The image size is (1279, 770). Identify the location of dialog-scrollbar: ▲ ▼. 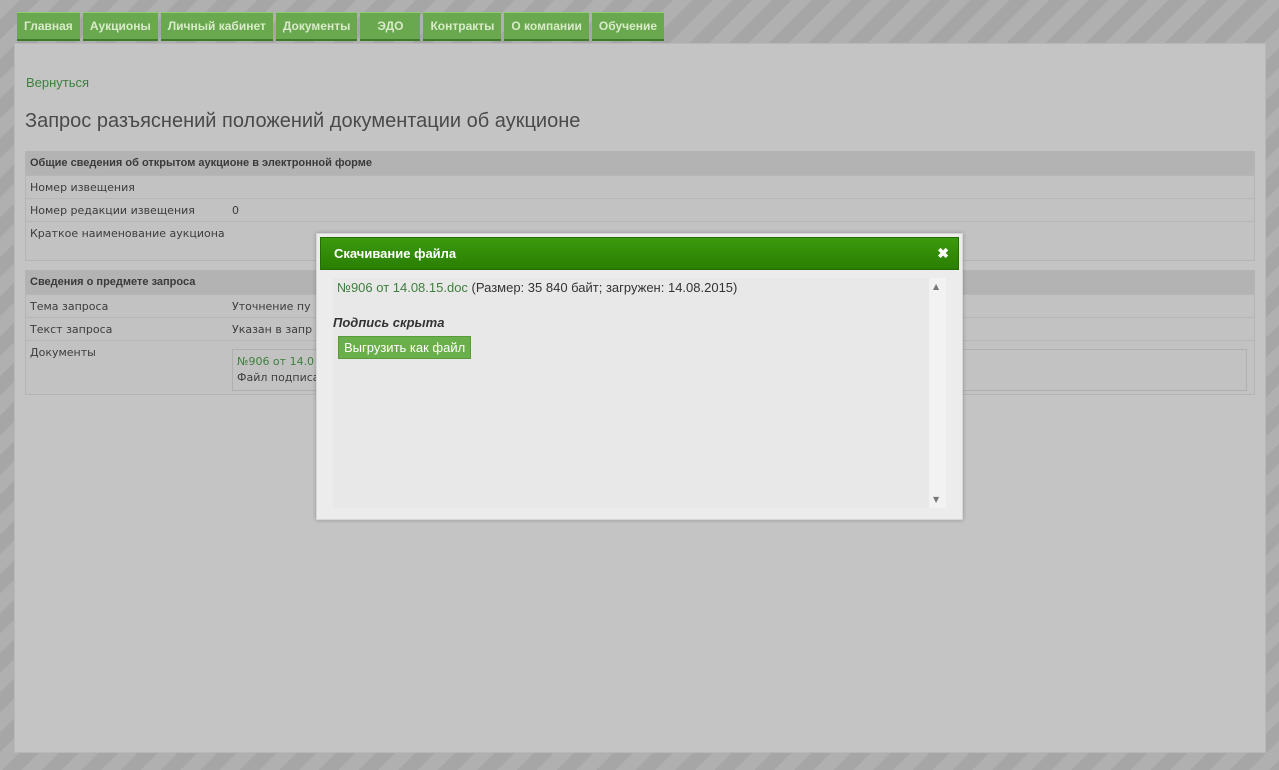
(937, 393).